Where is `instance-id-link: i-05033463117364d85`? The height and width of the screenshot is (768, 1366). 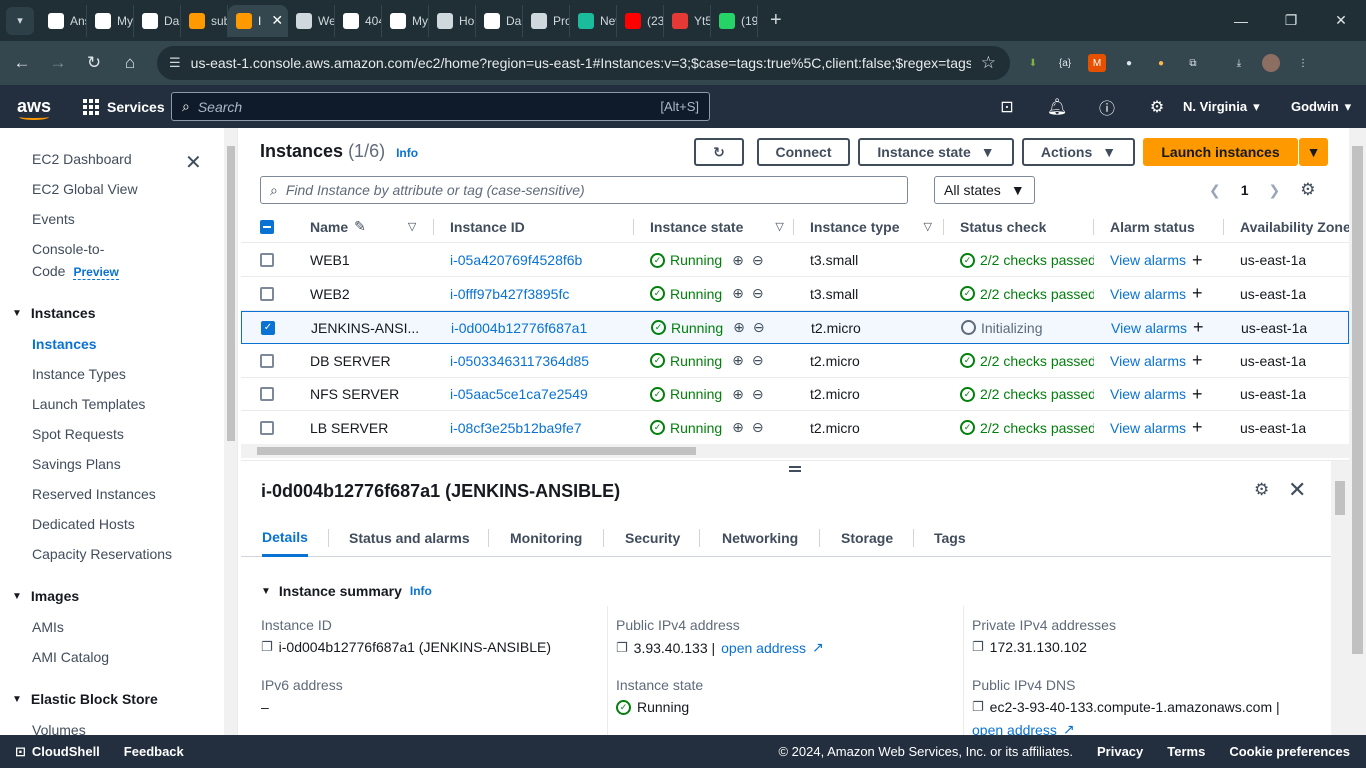 instance-id-link: i-05033463117364d85 is located at coordinates (519, 361).